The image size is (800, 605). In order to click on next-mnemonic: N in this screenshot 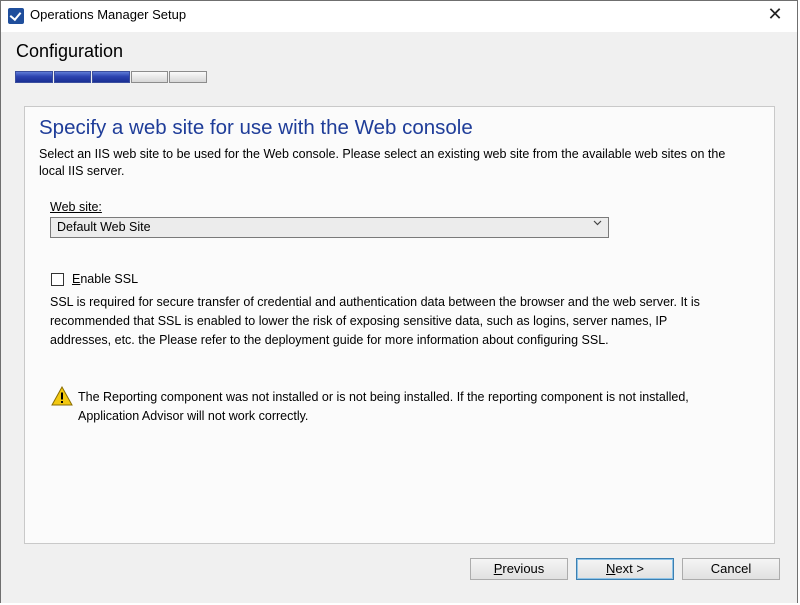, I will do `click(611, 568)`.